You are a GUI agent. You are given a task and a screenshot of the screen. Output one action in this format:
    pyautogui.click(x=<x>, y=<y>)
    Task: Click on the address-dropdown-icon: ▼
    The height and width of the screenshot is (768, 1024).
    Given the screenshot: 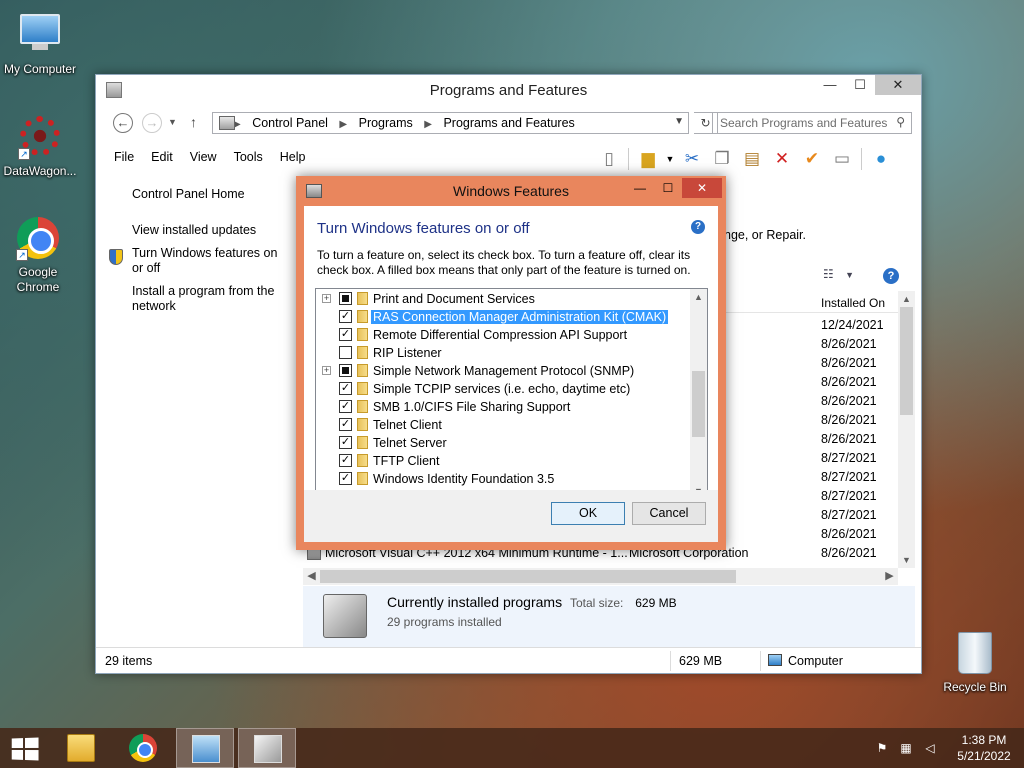 What is the action you would take?
    pyautogui.click(x=679, y=121)
    